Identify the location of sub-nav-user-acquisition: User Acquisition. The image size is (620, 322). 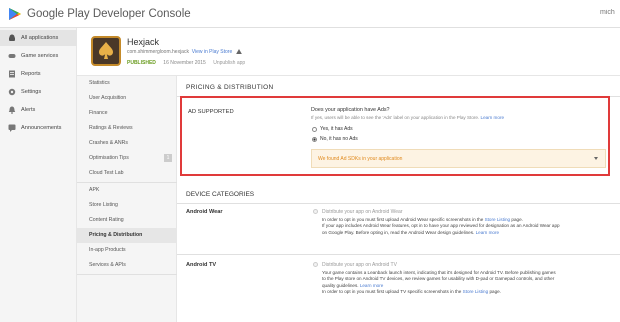
(127, 98).